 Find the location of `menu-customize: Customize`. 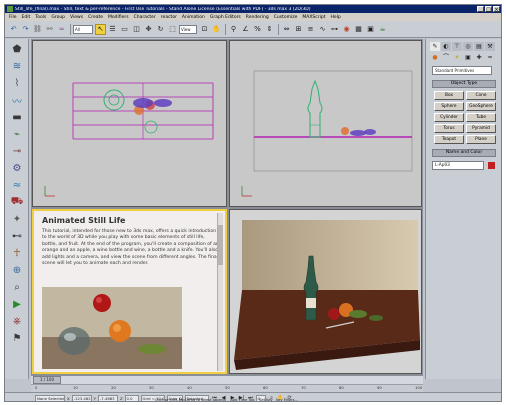

menu-customize: Customize is located at coordinates (286, 17).